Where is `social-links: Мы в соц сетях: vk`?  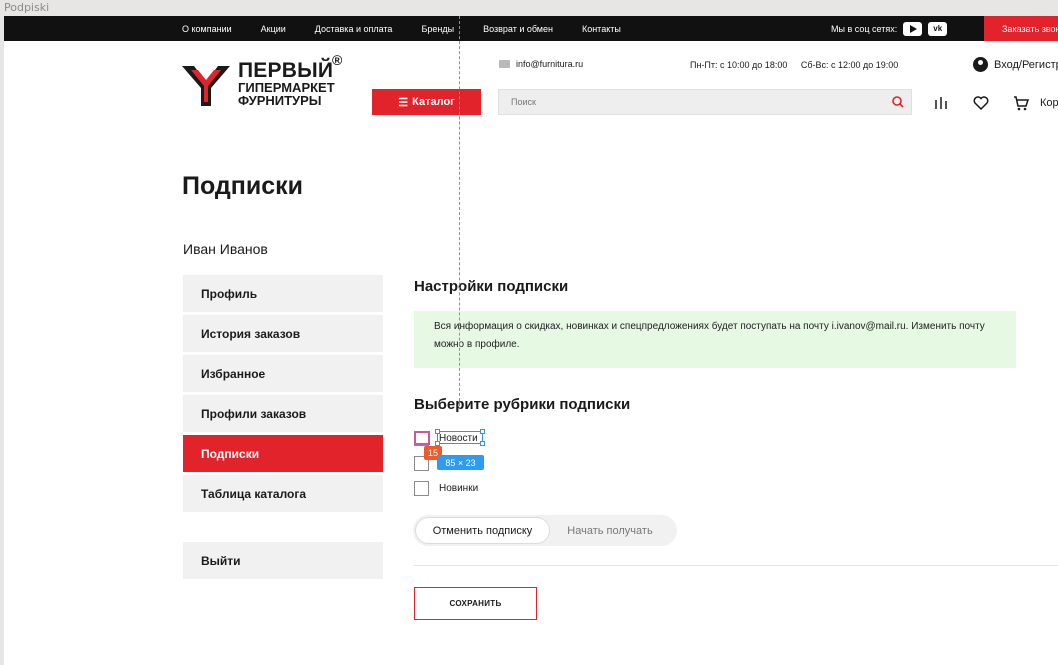
social-links: Мы в соц сетях: vk is located at coordinates (889, 28).